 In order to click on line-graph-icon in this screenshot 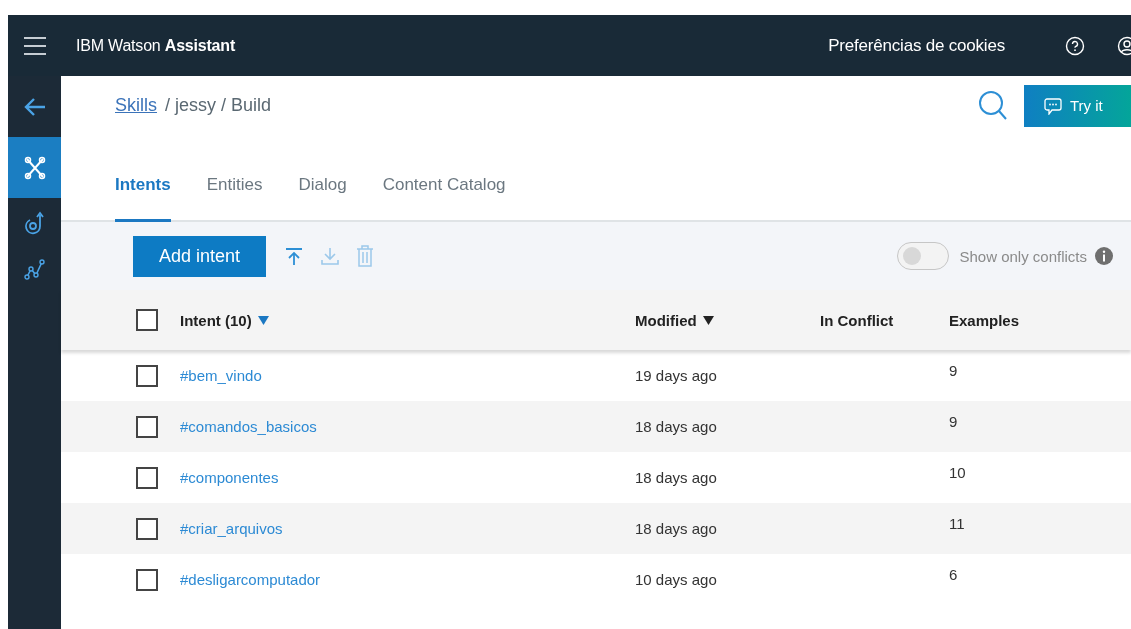, I will do `click(34, 268)`.